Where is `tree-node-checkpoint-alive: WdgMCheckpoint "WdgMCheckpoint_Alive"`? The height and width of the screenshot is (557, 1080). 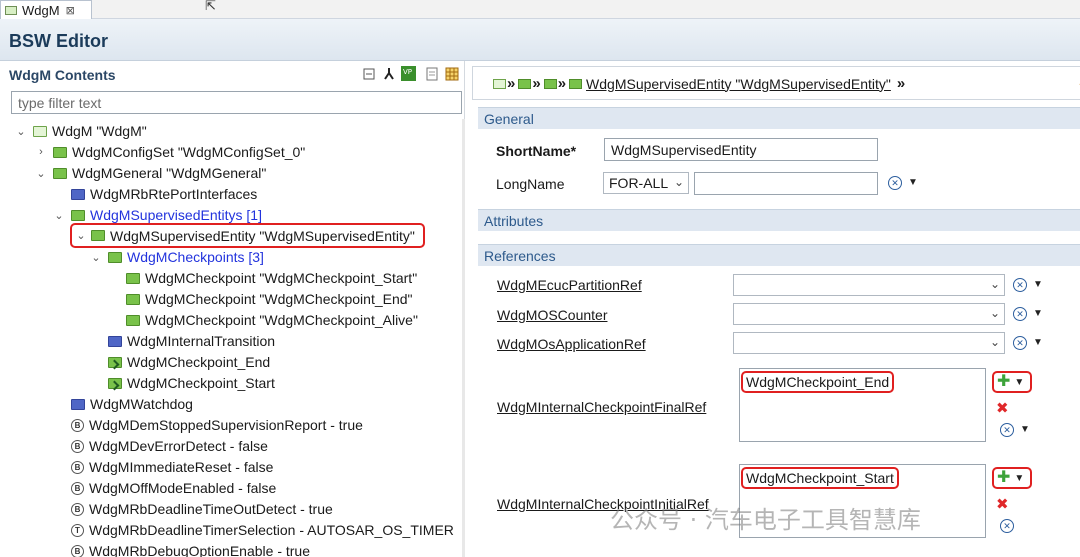 tree-node-checkpoint-alive: WdgMCheckpoint "WdgMCheckpoint_Alive" is located at coordinates (272, 320).